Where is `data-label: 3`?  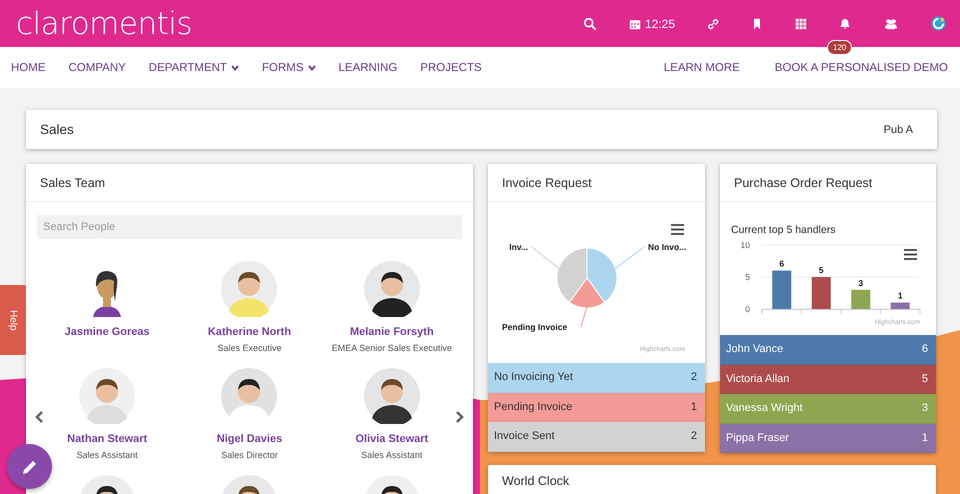 data-label: 3 is located at coordinates (861, 283).